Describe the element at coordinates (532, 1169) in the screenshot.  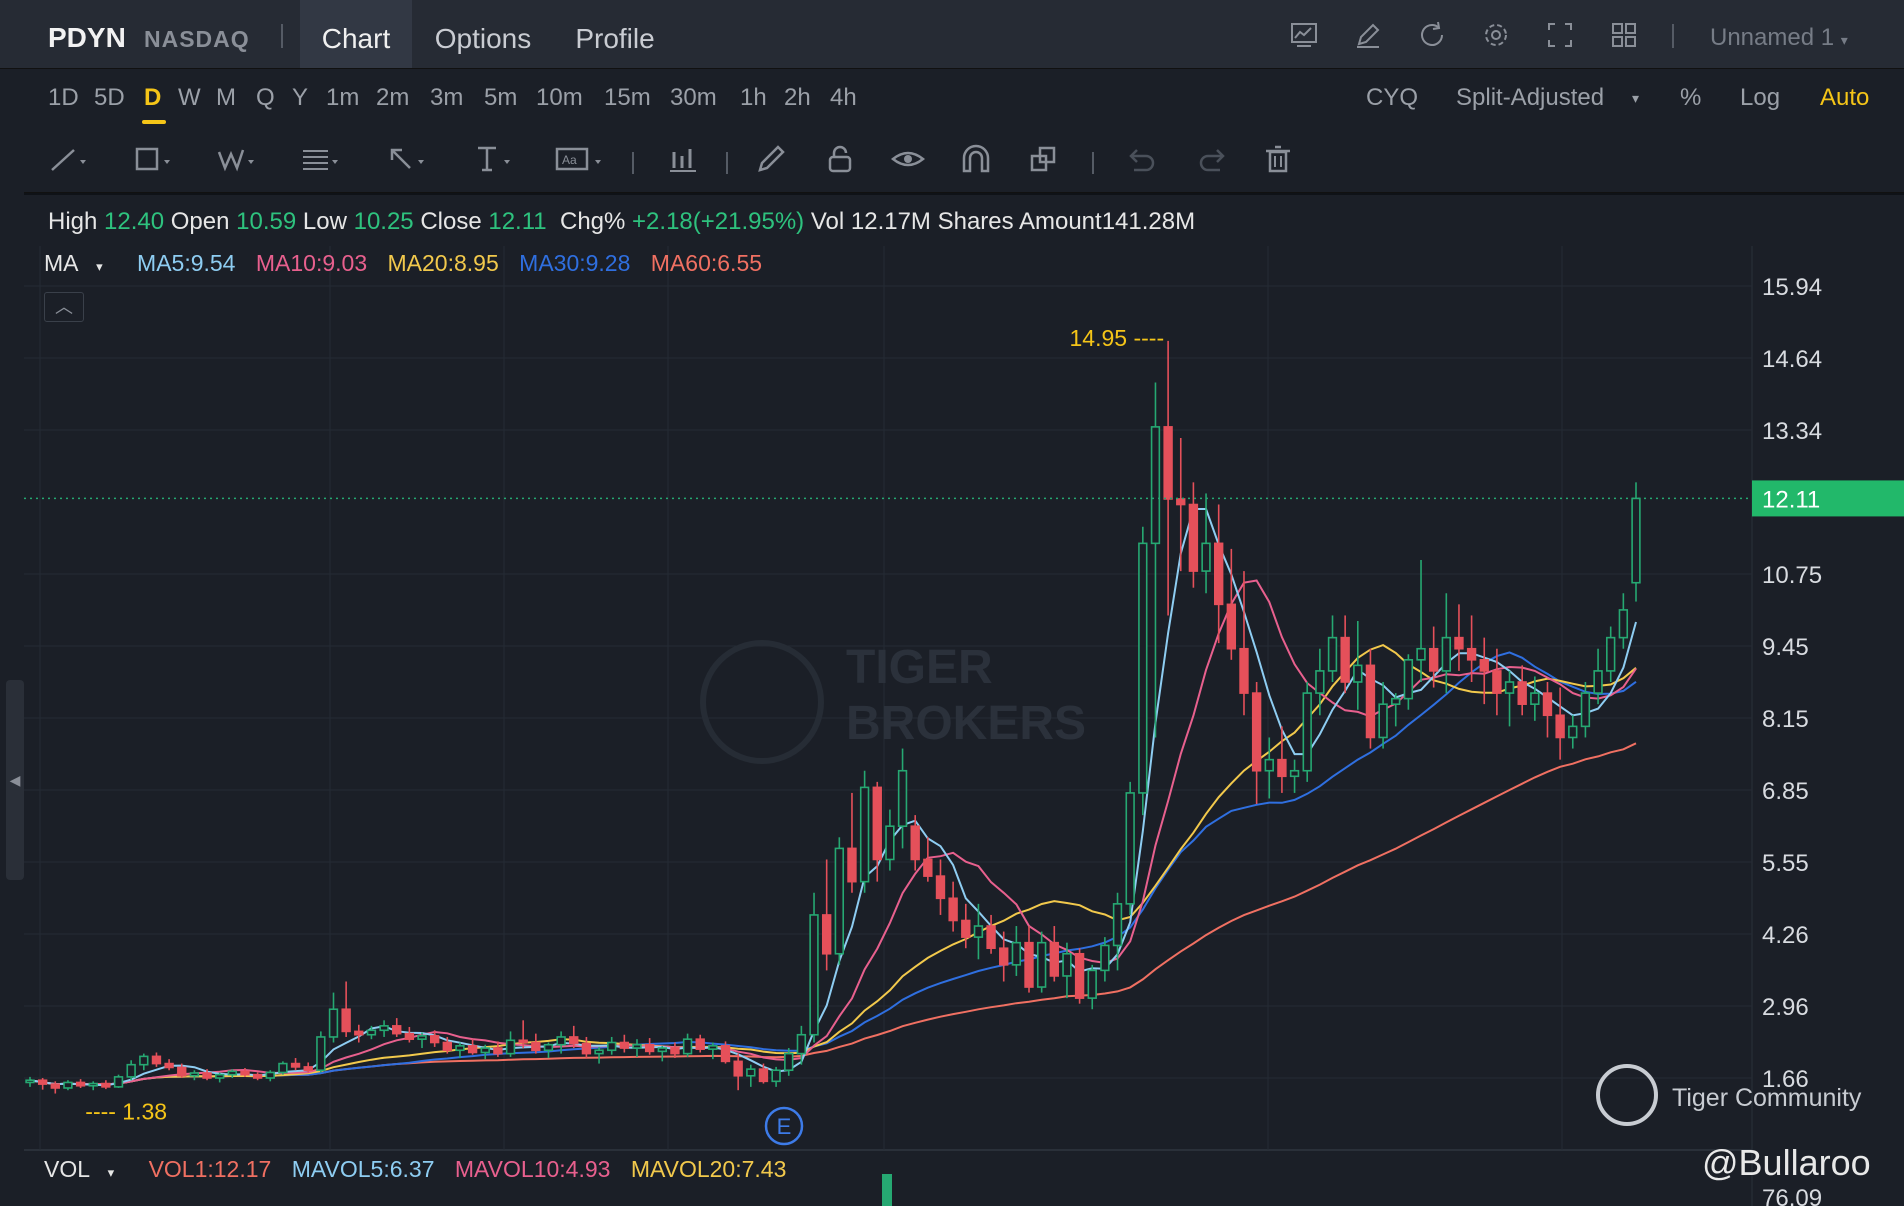
I see `mavol10-value: MAVOL10:4.93` at that location.